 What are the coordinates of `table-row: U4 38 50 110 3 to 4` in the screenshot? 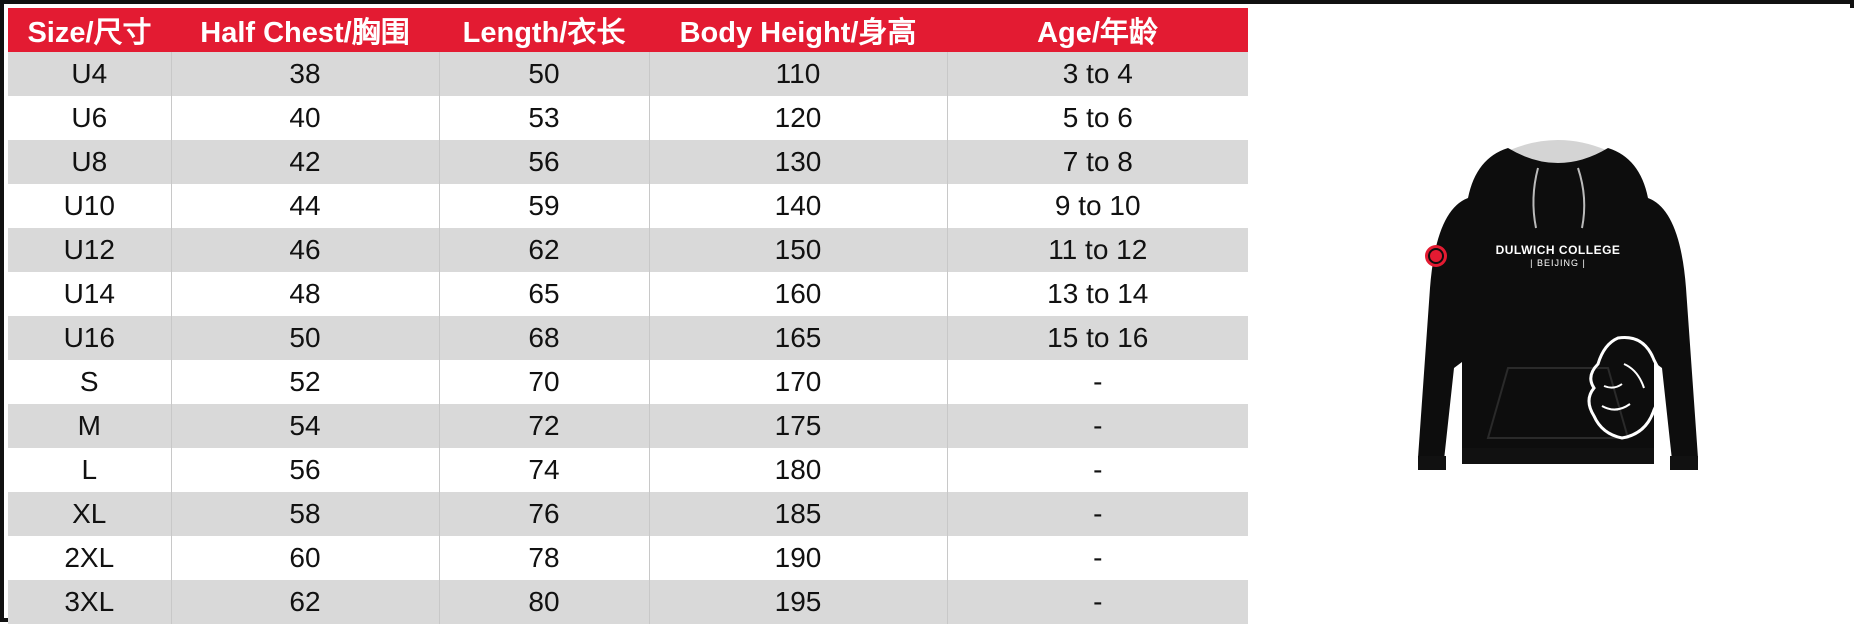 It's located at (628, 74).